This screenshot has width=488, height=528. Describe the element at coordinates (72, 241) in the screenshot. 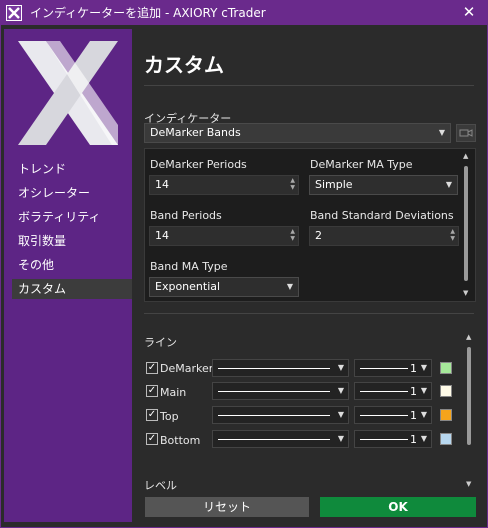

I see `sidebar-item-volume: 取引数量` at that location.